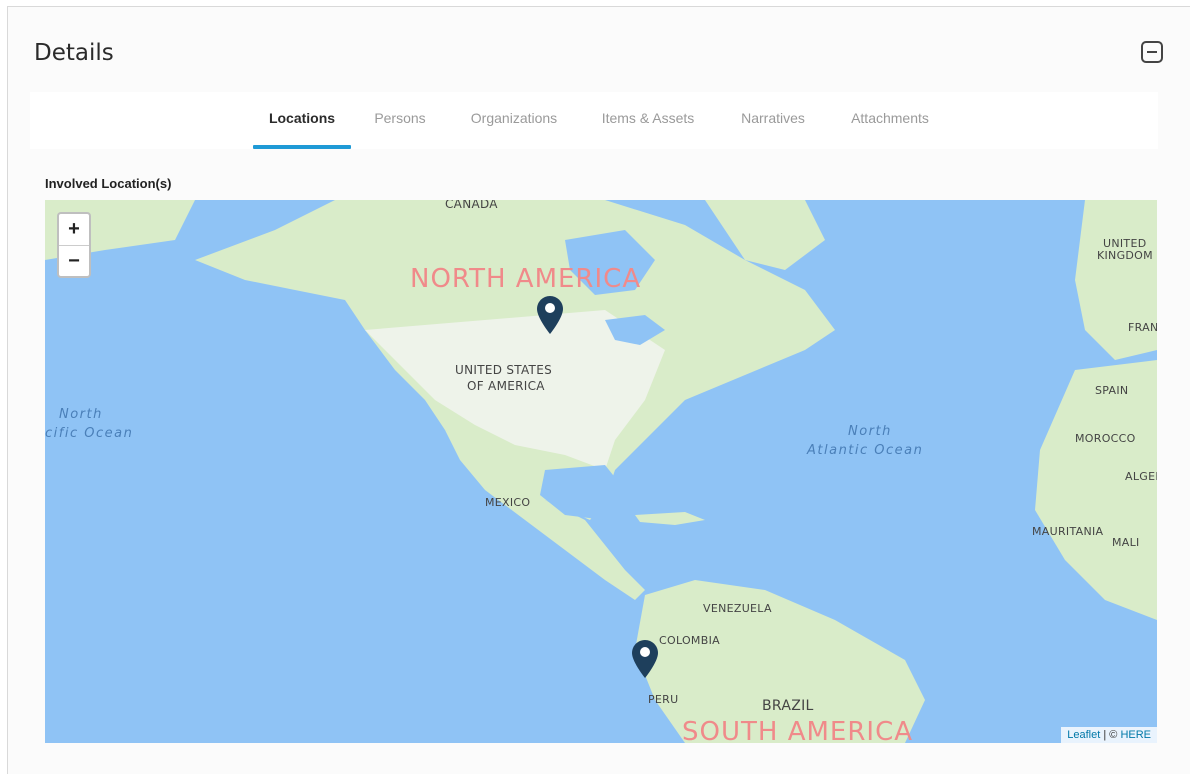 The width and height of the screenshot is (1190, 774). I want to click on map-label-north-atlantic-line1: North, so click(870, 431).